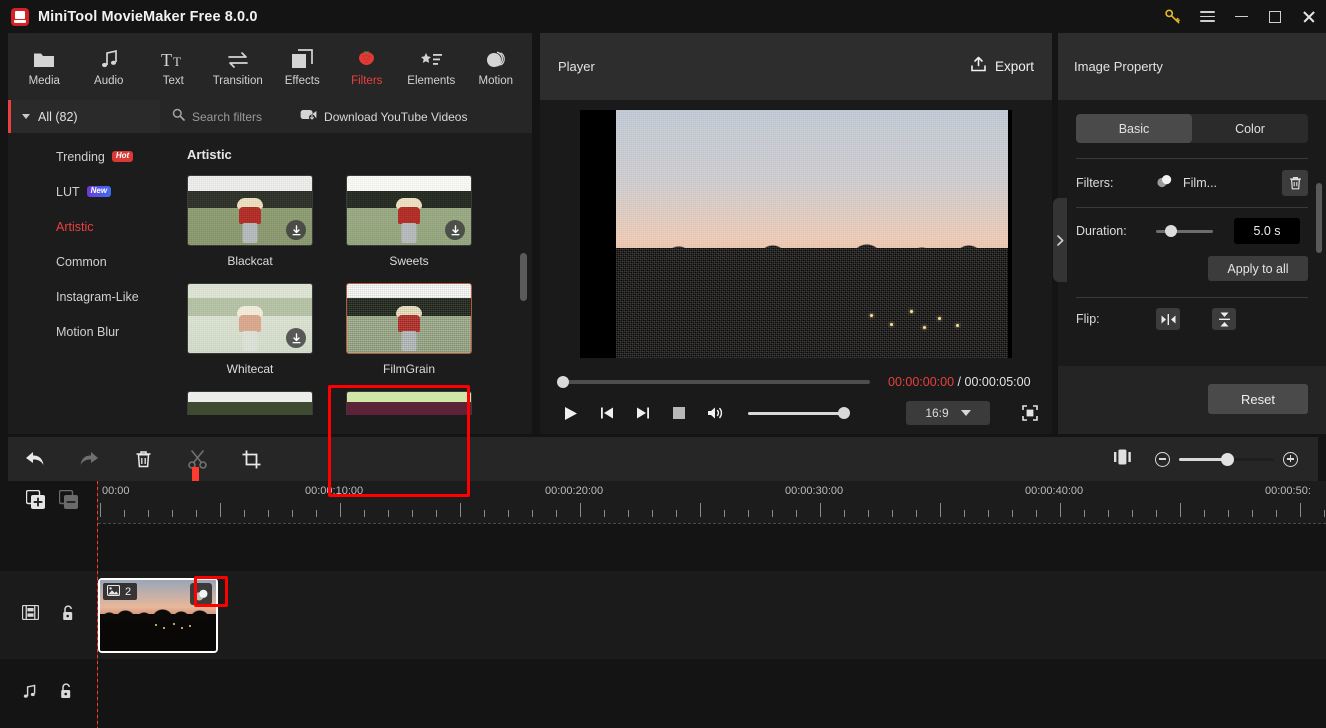  I want to click on close-icon, so click(1309, 16).